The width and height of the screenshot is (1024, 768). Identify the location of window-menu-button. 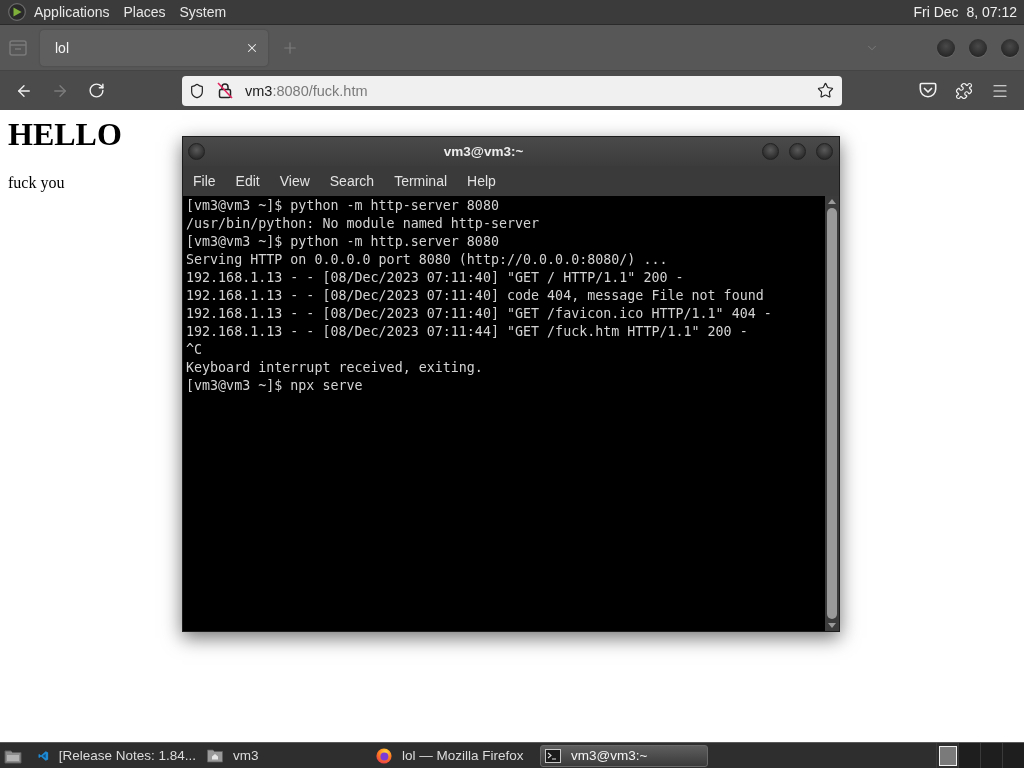
(196, 151).